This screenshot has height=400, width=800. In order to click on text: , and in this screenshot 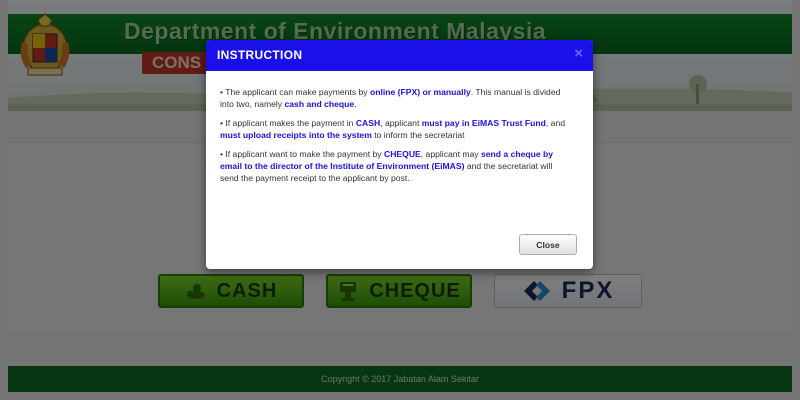, I will do `click(555, 123)`.